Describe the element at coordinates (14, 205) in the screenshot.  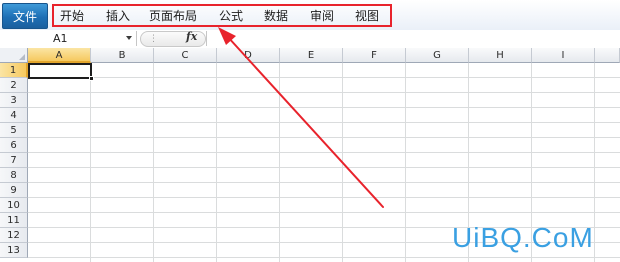
I see `row-header-10: 10` at that location.